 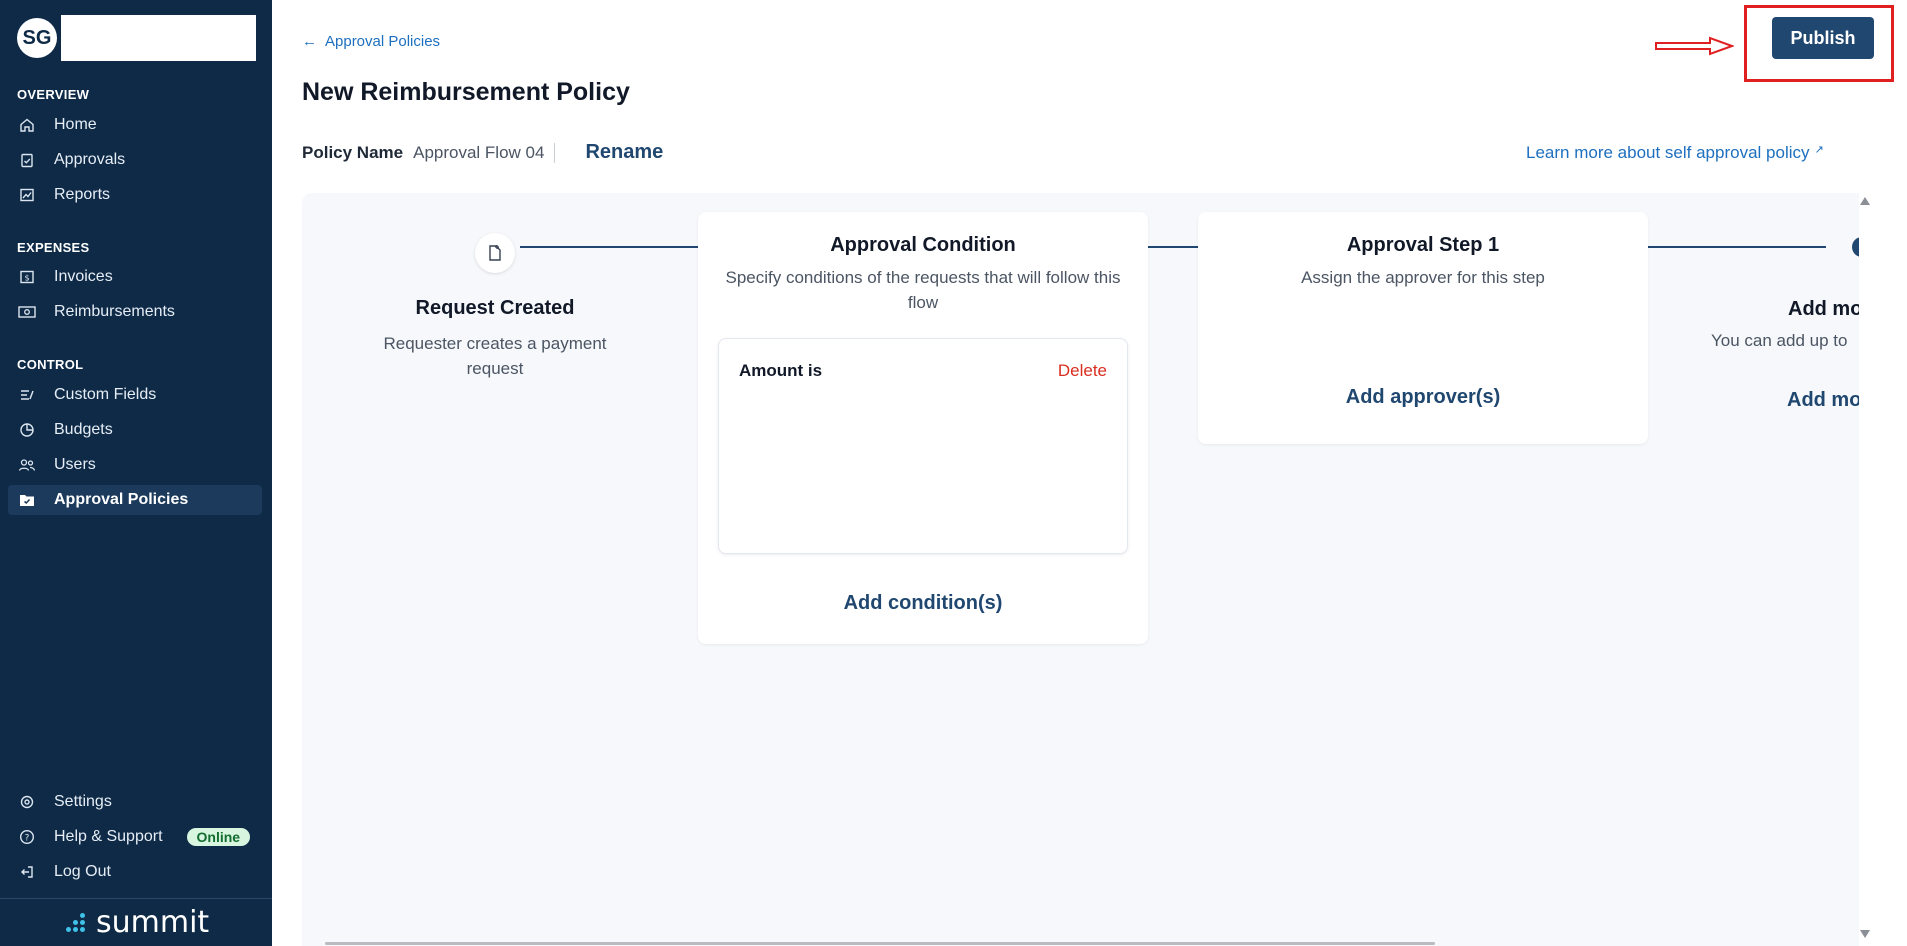 What do you see at coordinates (27, 195) in the screenshot?
I see `chart-line-icon` at bounding box center [27, 195].